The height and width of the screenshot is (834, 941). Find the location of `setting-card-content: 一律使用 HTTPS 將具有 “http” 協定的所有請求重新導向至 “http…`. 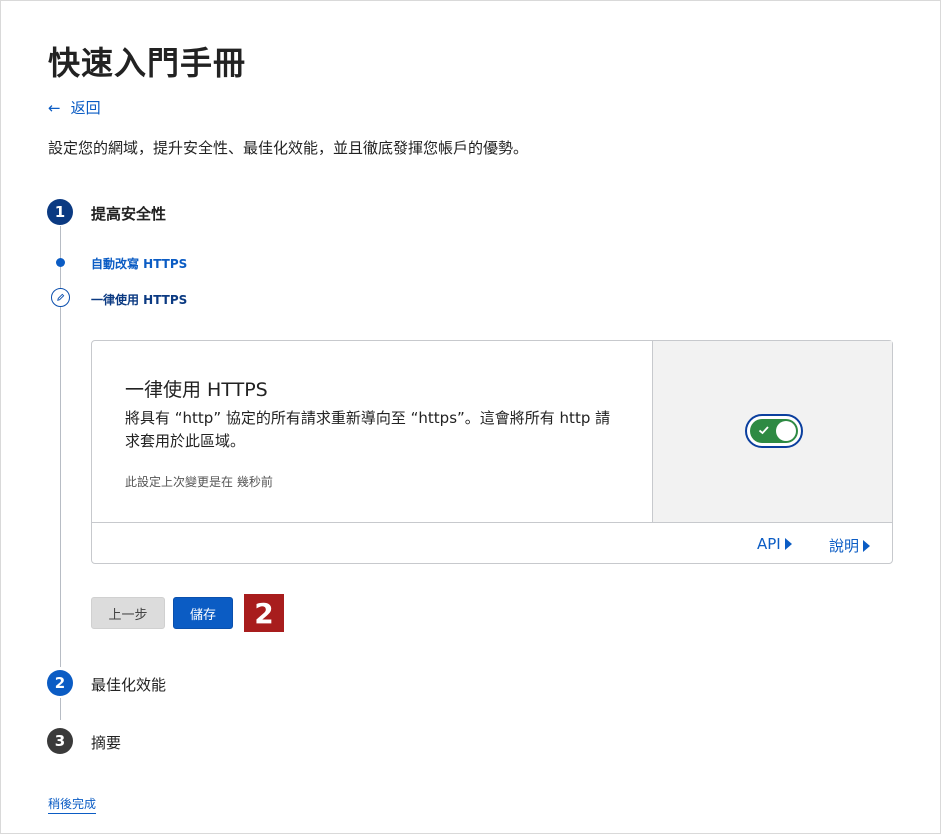

setting-card-content: 一律使用 HTTPS 將具有 “http” 協定的所有請求重新導向至 “http… is located at coordinates (372, 432).